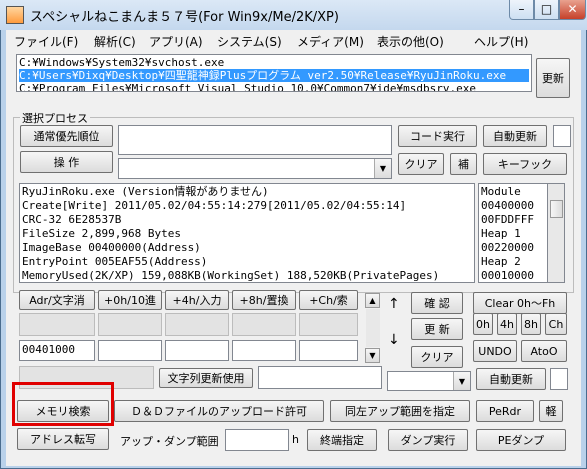 This screenshot has height=469, width=587. Describe the element at coordinates (63, 439) in the screenshot. I see `address-transfer-button: アドレス転写` at that location.